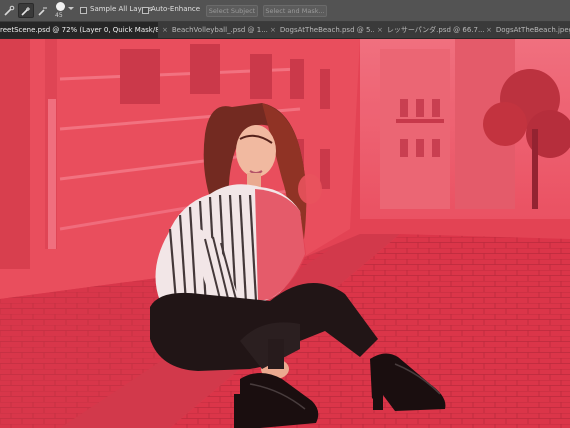  I want to click on tab-dogsatthebeach-jpeg: × DogsAtTheBeach.jpeg, so click(528, 30).